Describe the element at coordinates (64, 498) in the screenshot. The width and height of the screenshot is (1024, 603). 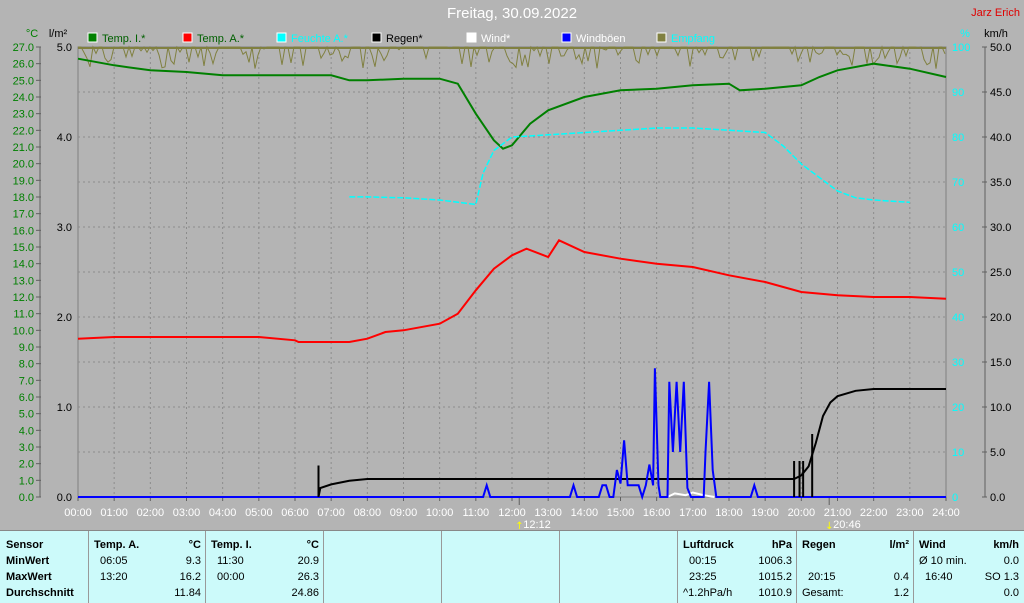
I see `y-tick-rain: 0.0` at that location.